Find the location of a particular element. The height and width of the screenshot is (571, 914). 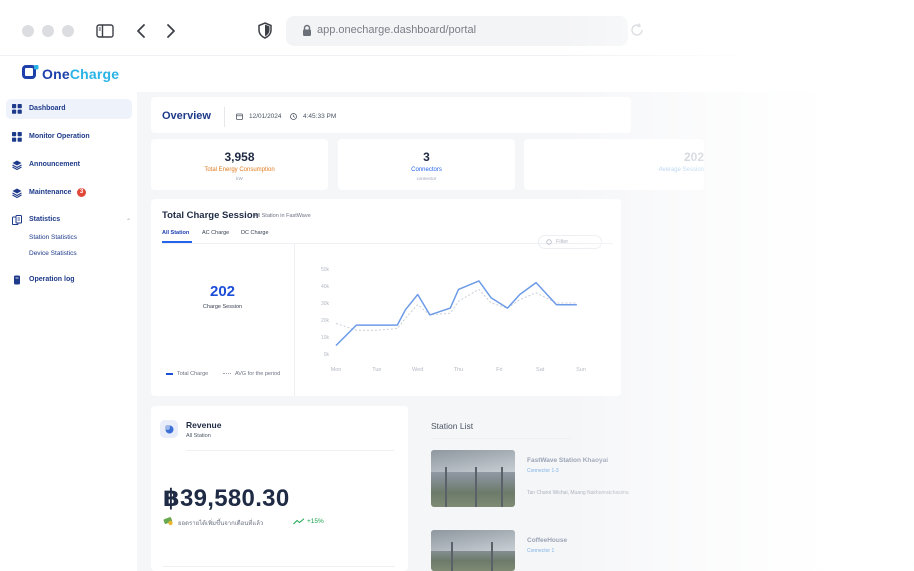

y-tick-label: 40k is located at coordinates (325, 287).